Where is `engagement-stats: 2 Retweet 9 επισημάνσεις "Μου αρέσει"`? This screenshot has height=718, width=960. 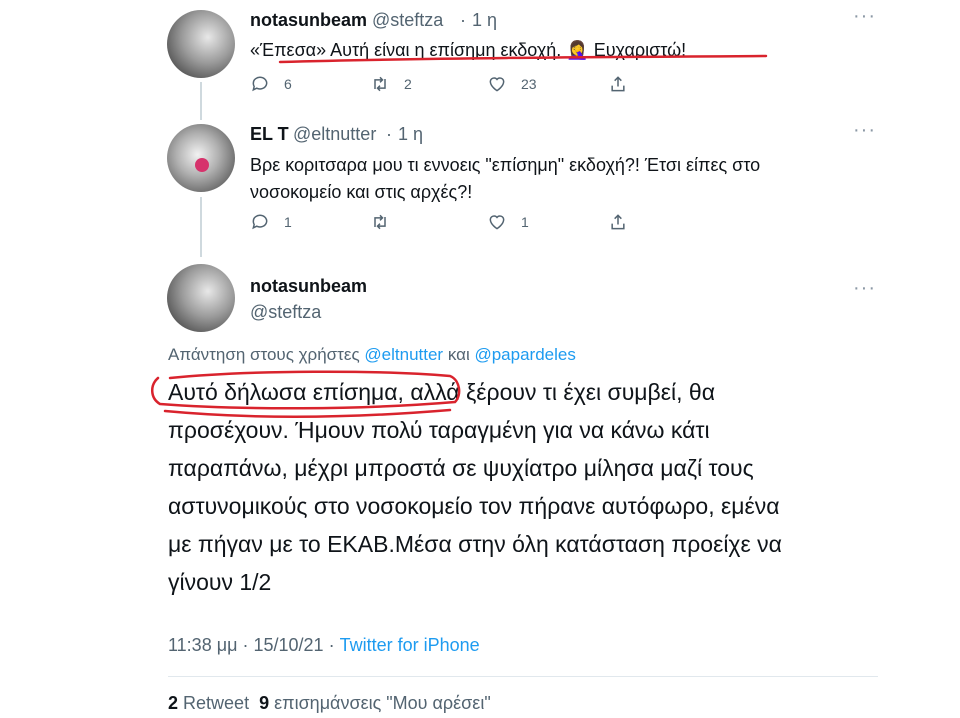 engagement-stats: 2 Retweet 9 επισημάνσεις "Μου αρέσει" is located at coordinates (329, 703).